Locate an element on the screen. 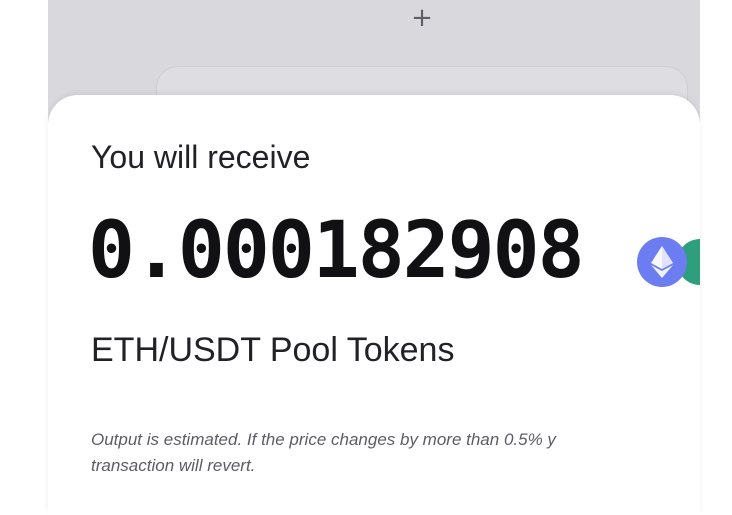 This screenshot has height=515, width=732. token-pair-icons is located at coordinates (668, 262).